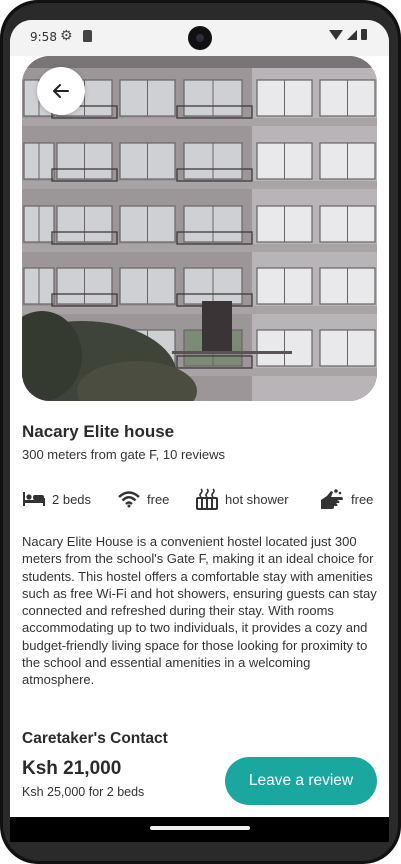  I want to click on arrow-left-icon, so click(61, 91).